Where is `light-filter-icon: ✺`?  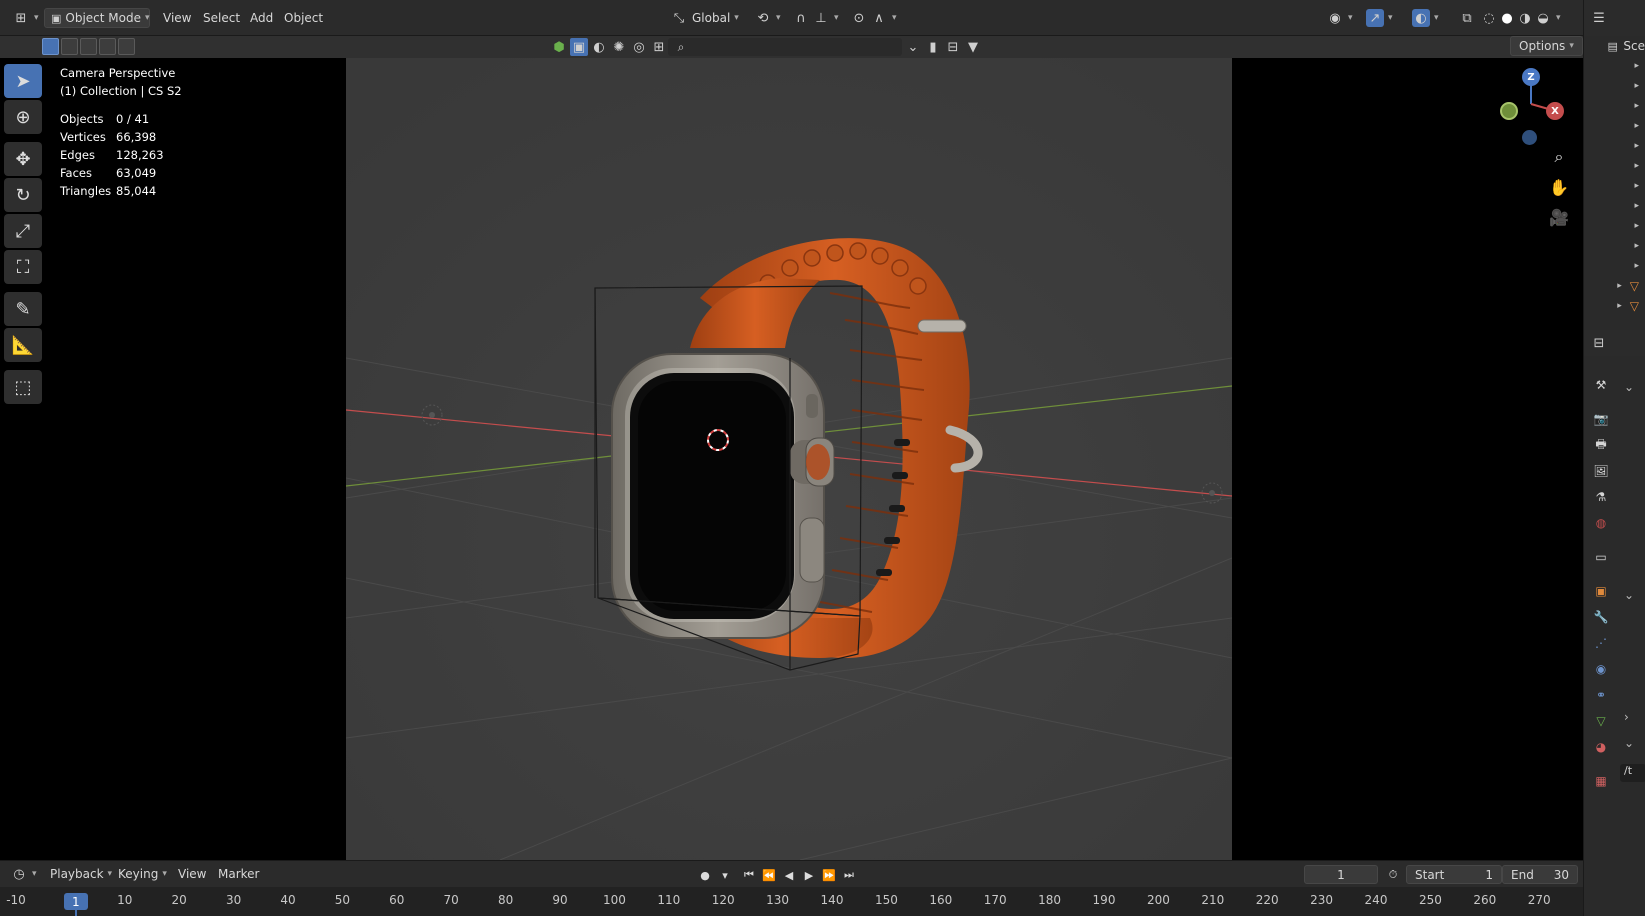 light-filter-icon: ✺ is located at coordinates (619, 47).